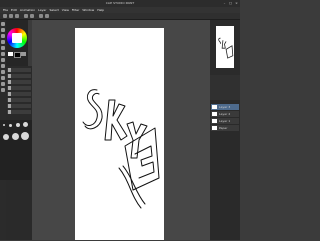 Image resolution: width=320 pixels, height=241 pixels. I want to click on brush-size-panel, so click(16, 150).